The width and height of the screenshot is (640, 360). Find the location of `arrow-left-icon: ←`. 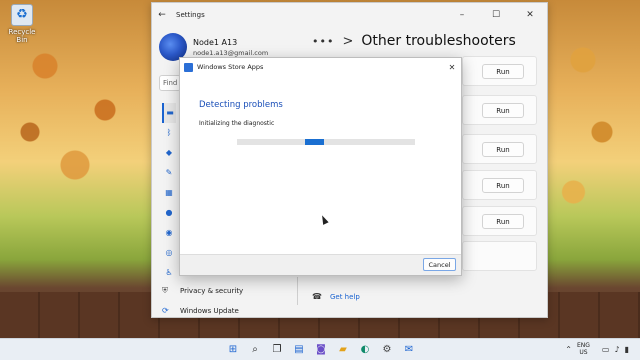

arrow-left-icon: ← is located at coordinates (162, 15).